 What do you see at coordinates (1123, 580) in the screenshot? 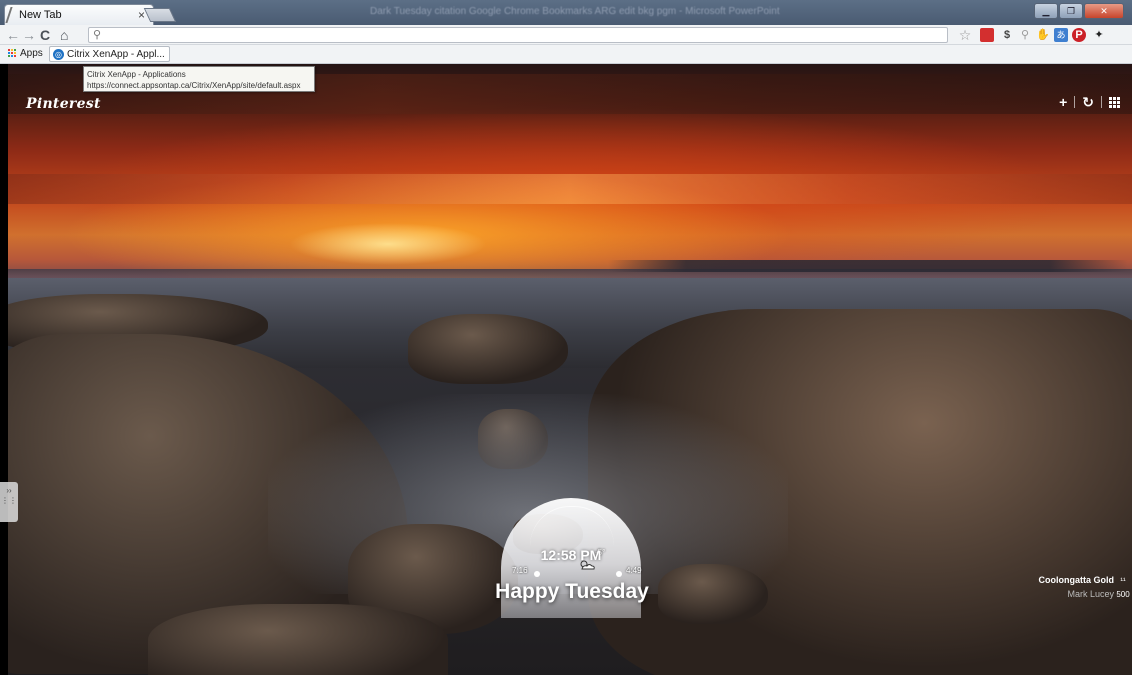
I see `attribution-icon: ¹¹` at bounding box center [1123, 580].